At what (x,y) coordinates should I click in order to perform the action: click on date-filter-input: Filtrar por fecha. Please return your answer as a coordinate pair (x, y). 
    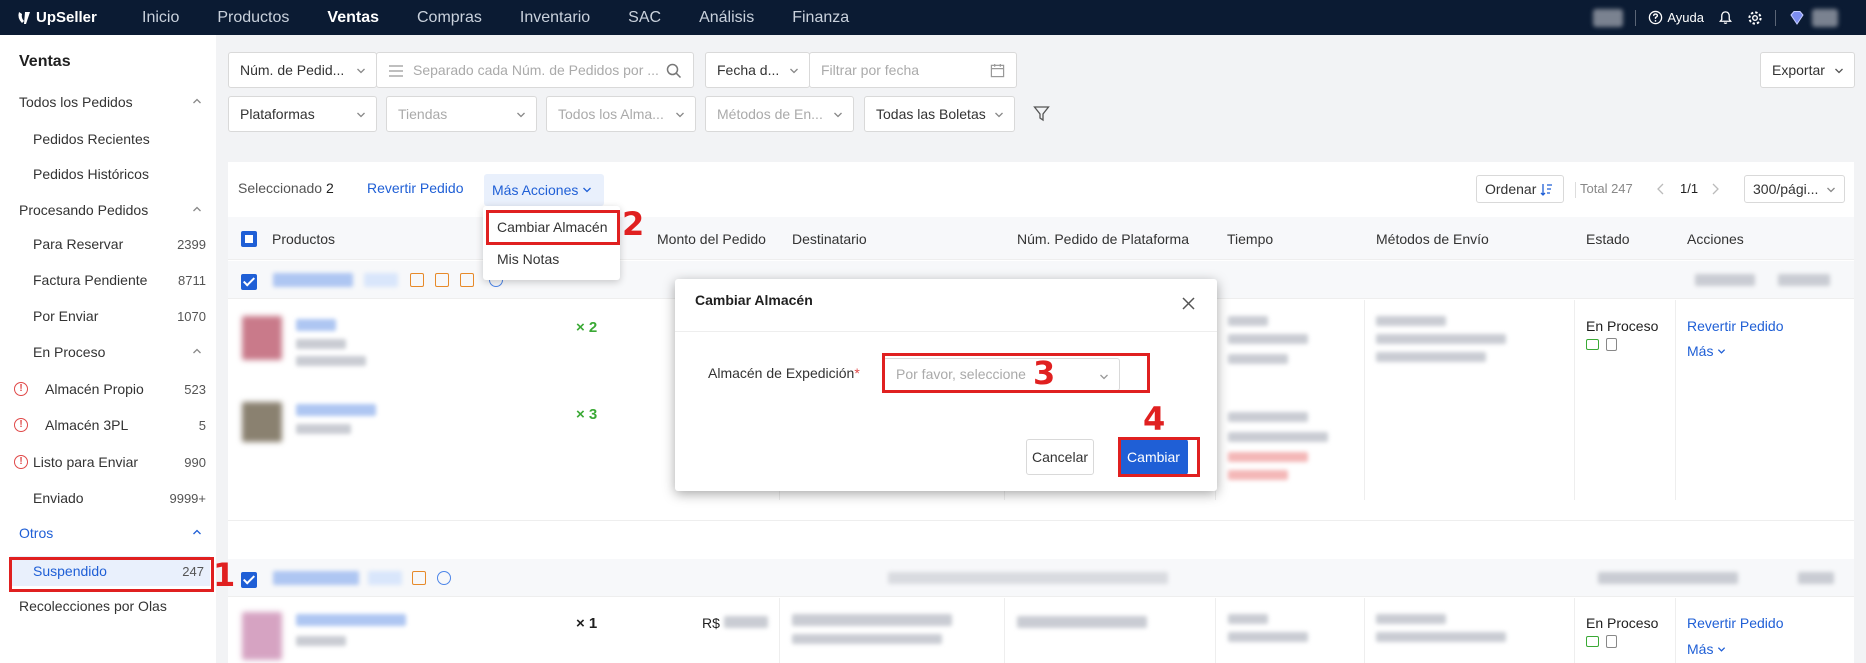
    Looking at the image, I should click on (913, 70).